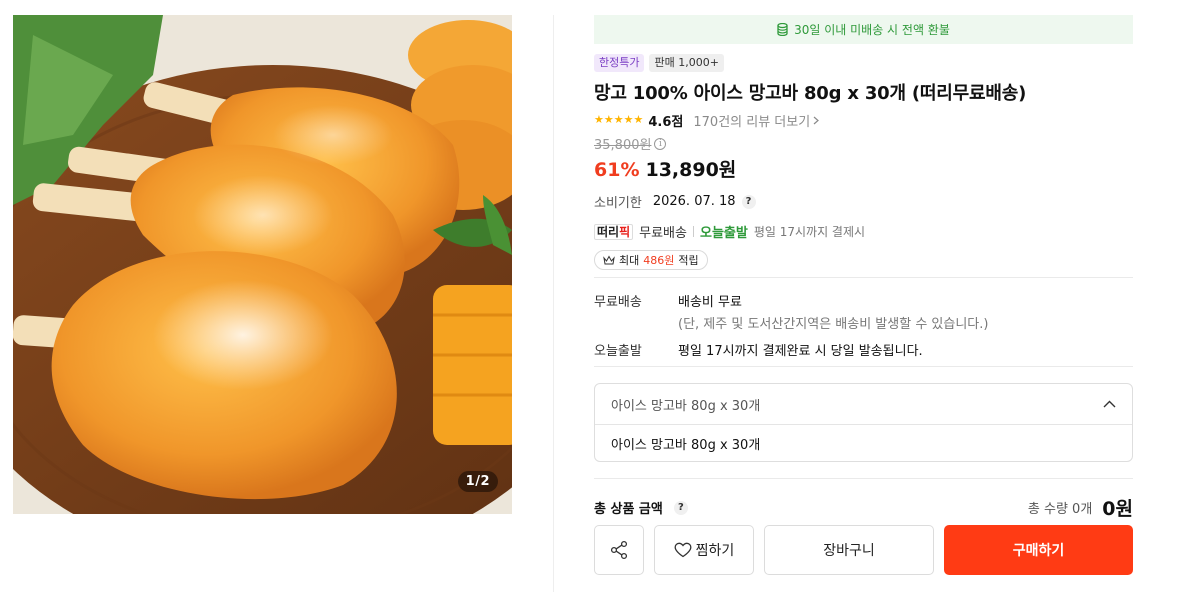  Describe the element at coordinates (863, 443) in the screenshot. I see `option-list-item: 아이스 망고바 80g x 30개` at that location.